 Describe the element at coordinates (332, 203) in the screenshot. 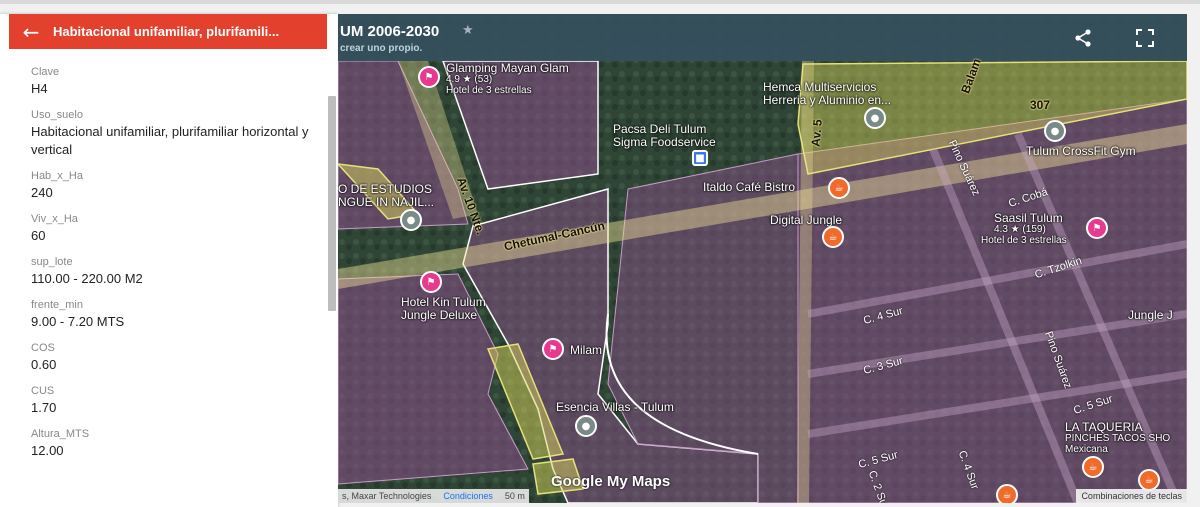

I see `panel-scrollbar` at that location.